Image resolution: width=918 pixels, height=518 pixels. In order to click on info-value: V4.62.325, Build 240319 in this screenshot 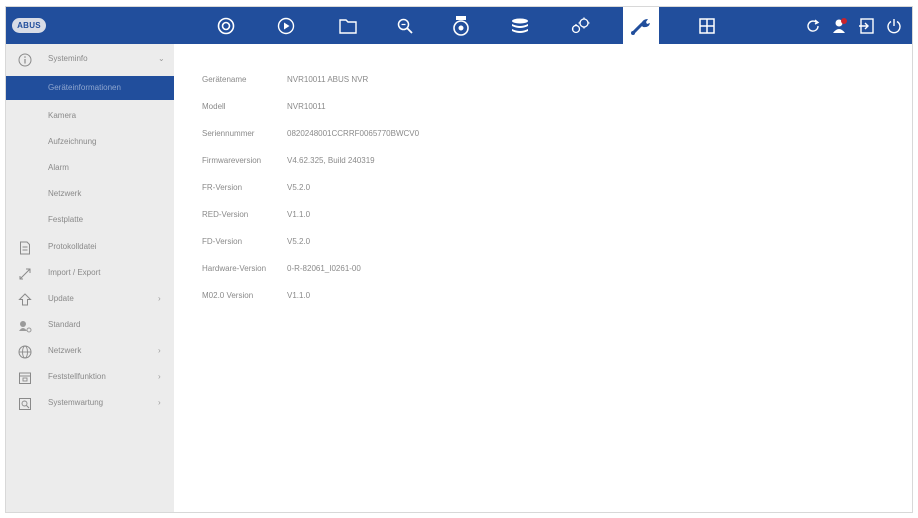, I will do `click(331, 160)`.